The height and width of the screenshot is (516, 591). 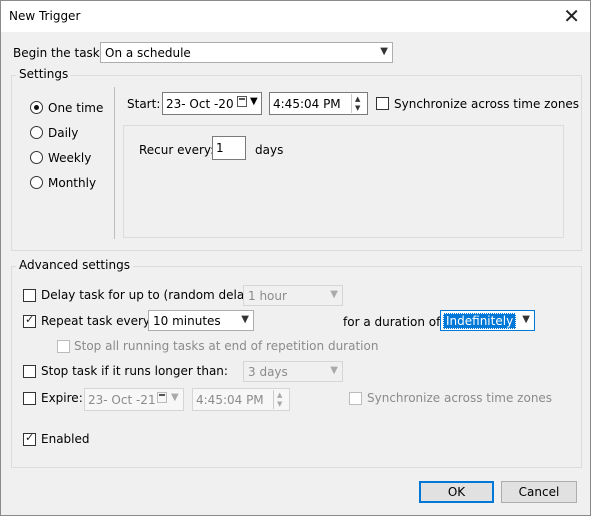 What do you see at coordinates (114, 163) in the screenshot?
I see `settings-divider` at bounding box center [114, 163].